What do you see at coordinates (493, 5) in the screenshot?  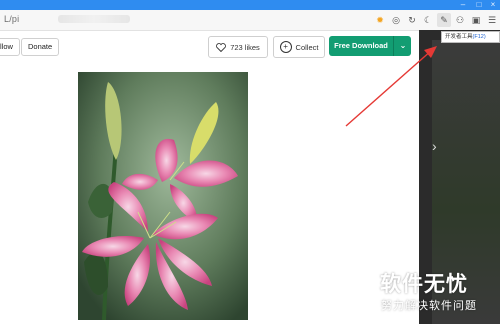 I see `close-icon: ×` at bounding box center [493, 5].